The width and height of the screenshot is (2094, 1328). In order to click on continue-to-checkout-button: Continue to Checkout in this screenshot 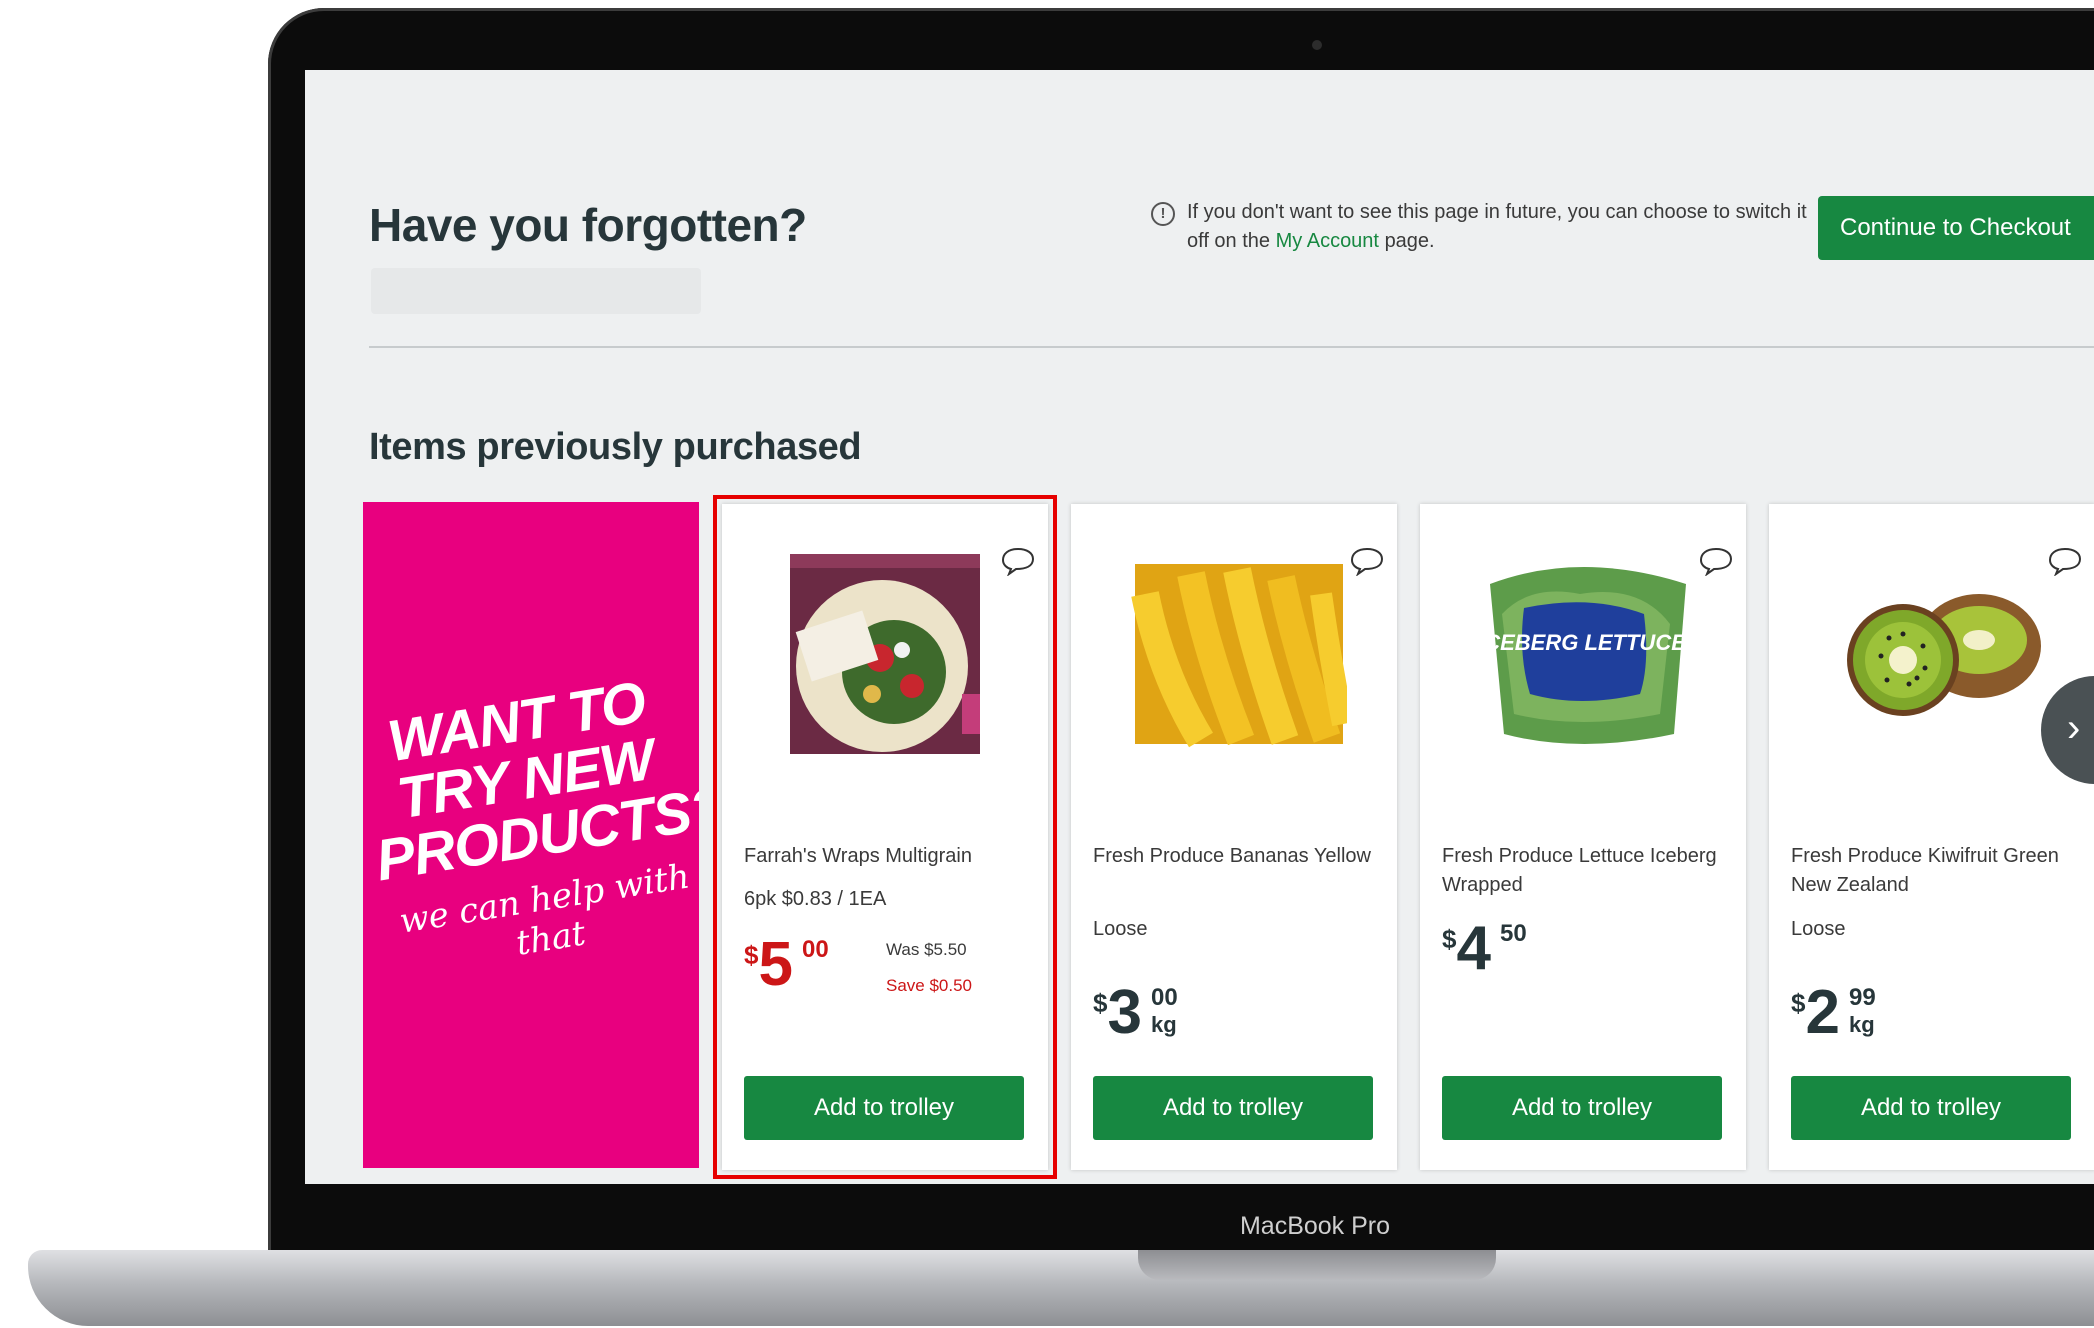, I will do `click(1956, 228)`.